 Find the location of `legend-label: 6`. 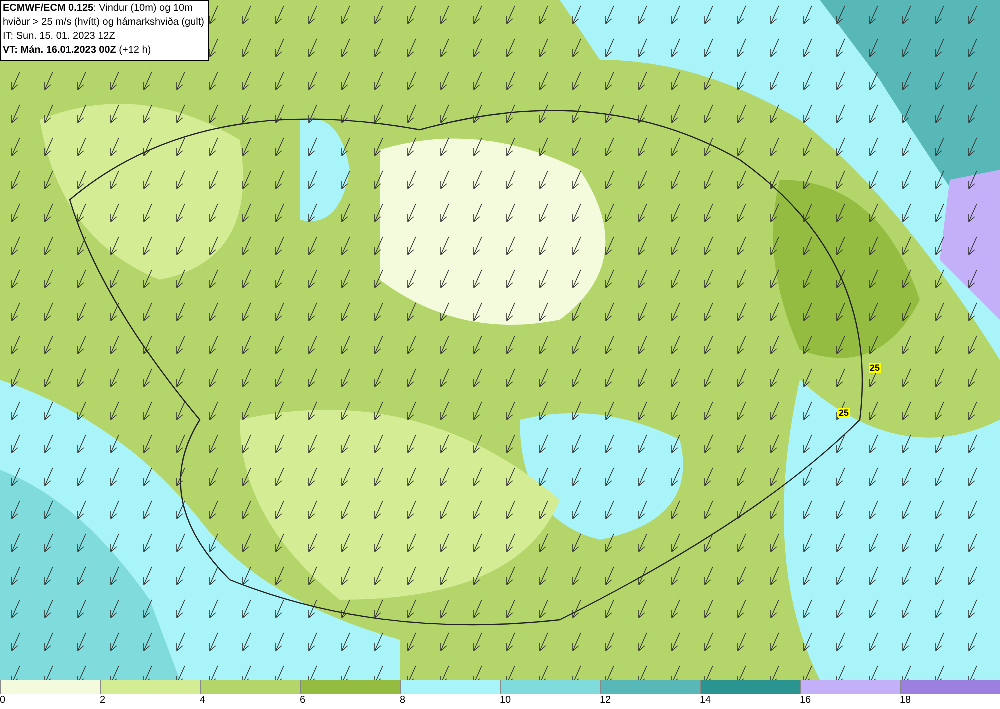

legend-label: 6 is located at coordinates (303, 701).